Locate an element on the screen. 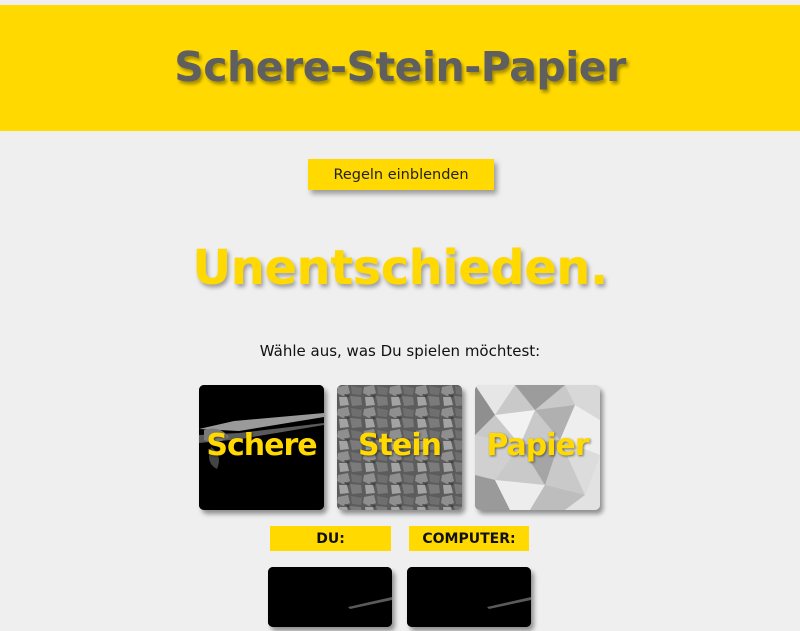  computer-pick-image is located at coordinates (469, 597).